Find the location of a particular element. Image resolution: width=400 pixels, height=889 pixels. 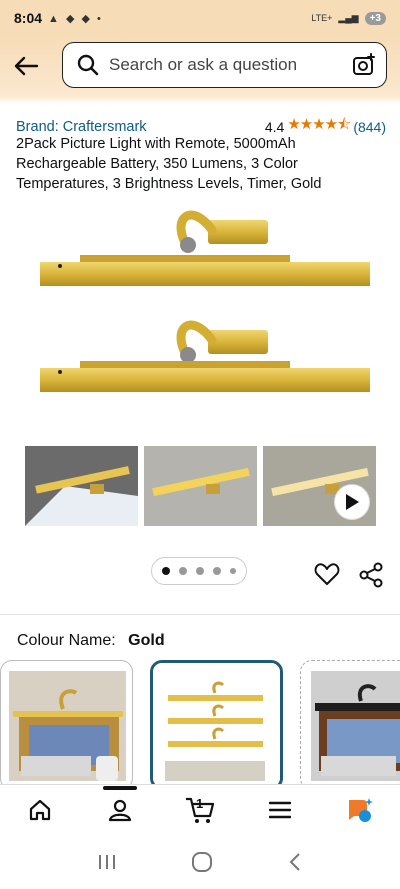

colour-label: Colour Name: is located at coordinates (66, 640).